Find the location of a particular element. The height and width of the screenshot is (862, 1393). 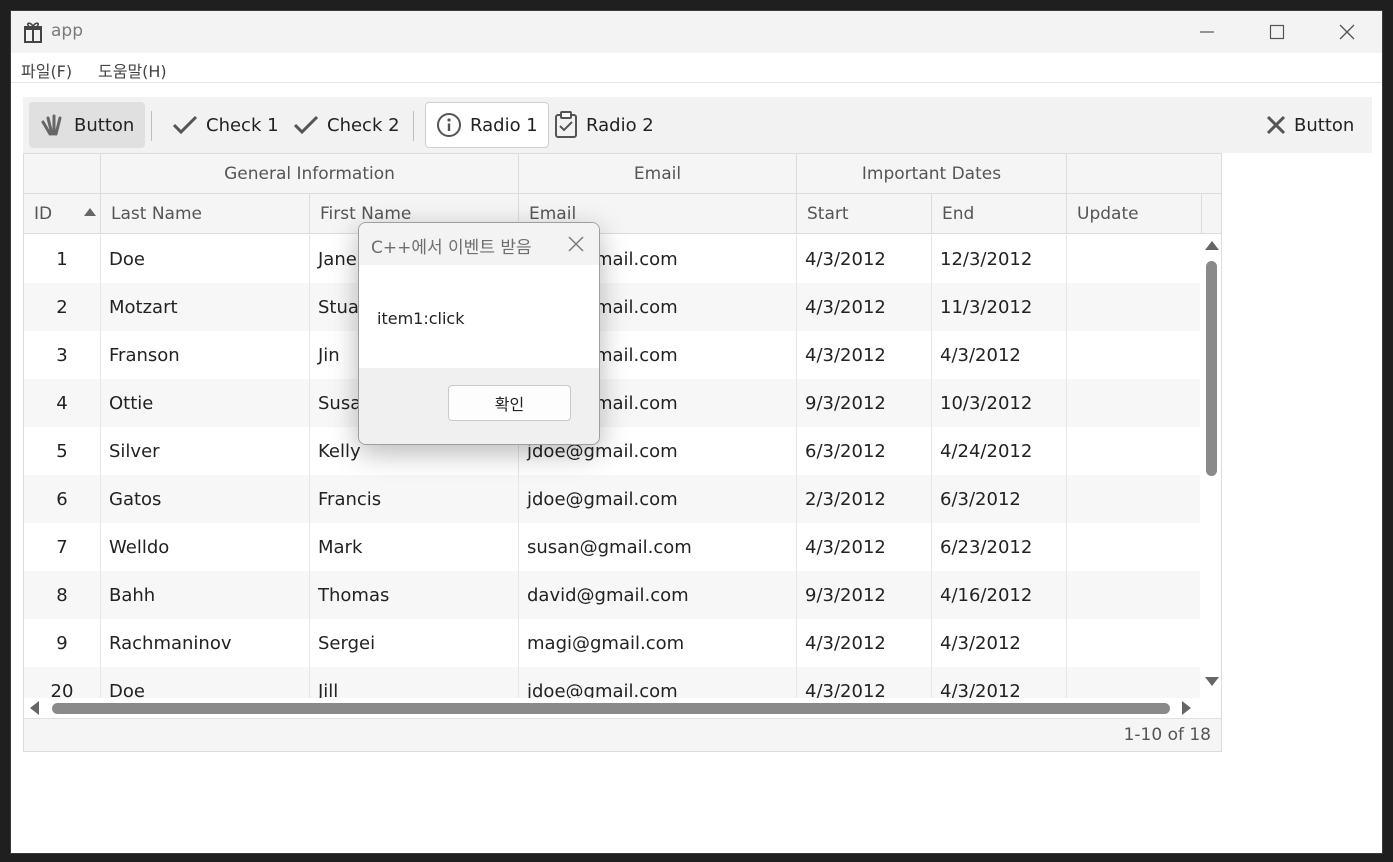

title-bar: app is located at coordinates (696, 32).